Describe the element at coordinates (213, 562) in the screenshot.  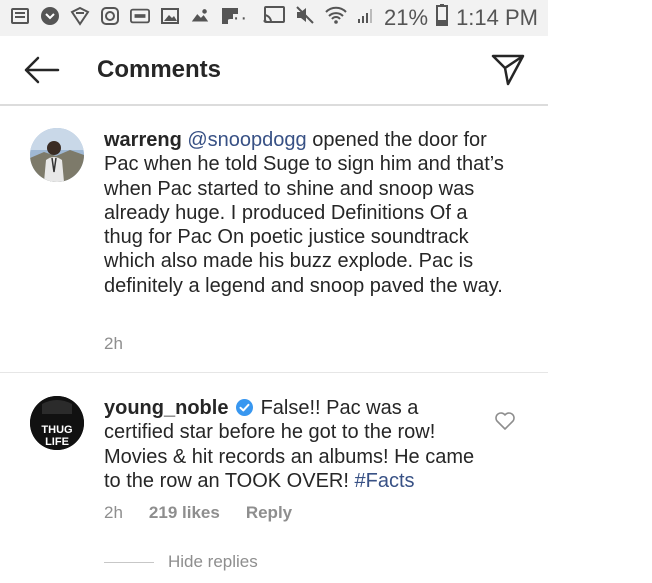
I see `hide-replies-label: Hide replies` at that location.